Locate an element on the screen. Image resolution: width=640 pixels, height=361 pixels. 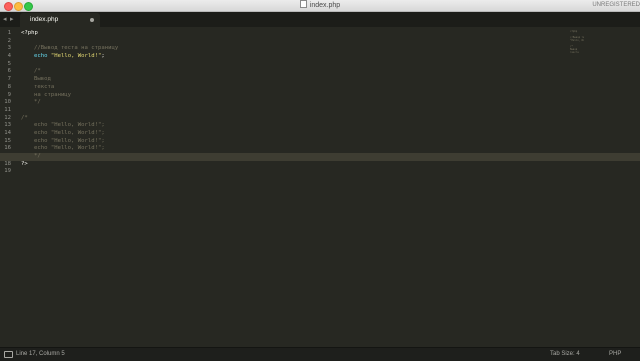
code-line-6: /* is located at coordinates (330, 72).